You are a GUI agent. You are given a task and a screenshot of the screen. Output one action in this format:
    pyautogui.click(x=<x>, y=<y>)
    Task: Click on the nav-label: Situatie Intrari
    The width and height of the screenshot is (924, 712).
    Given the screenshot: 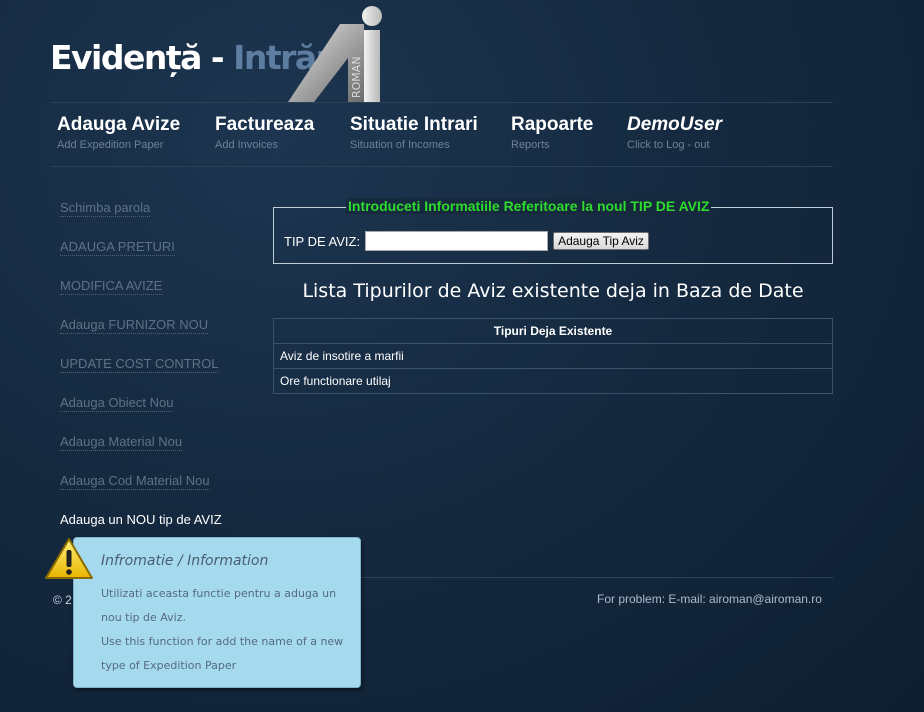 What is the action you would take?
    pyautogui.click(x=414, y=124)
    